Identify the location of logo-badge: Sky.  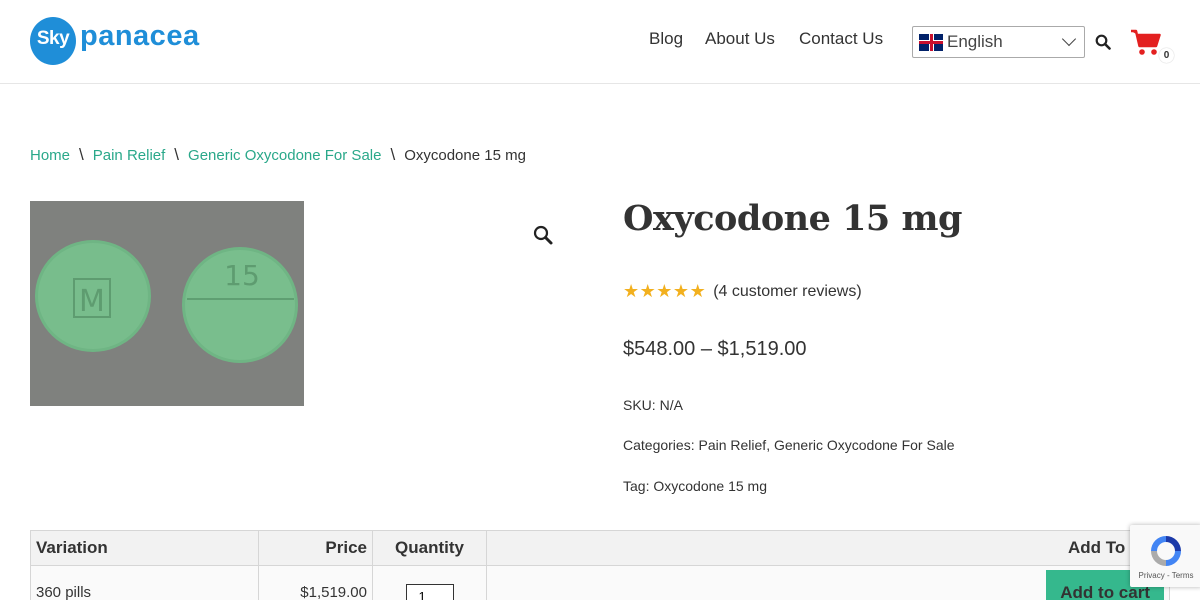
(53, 41).